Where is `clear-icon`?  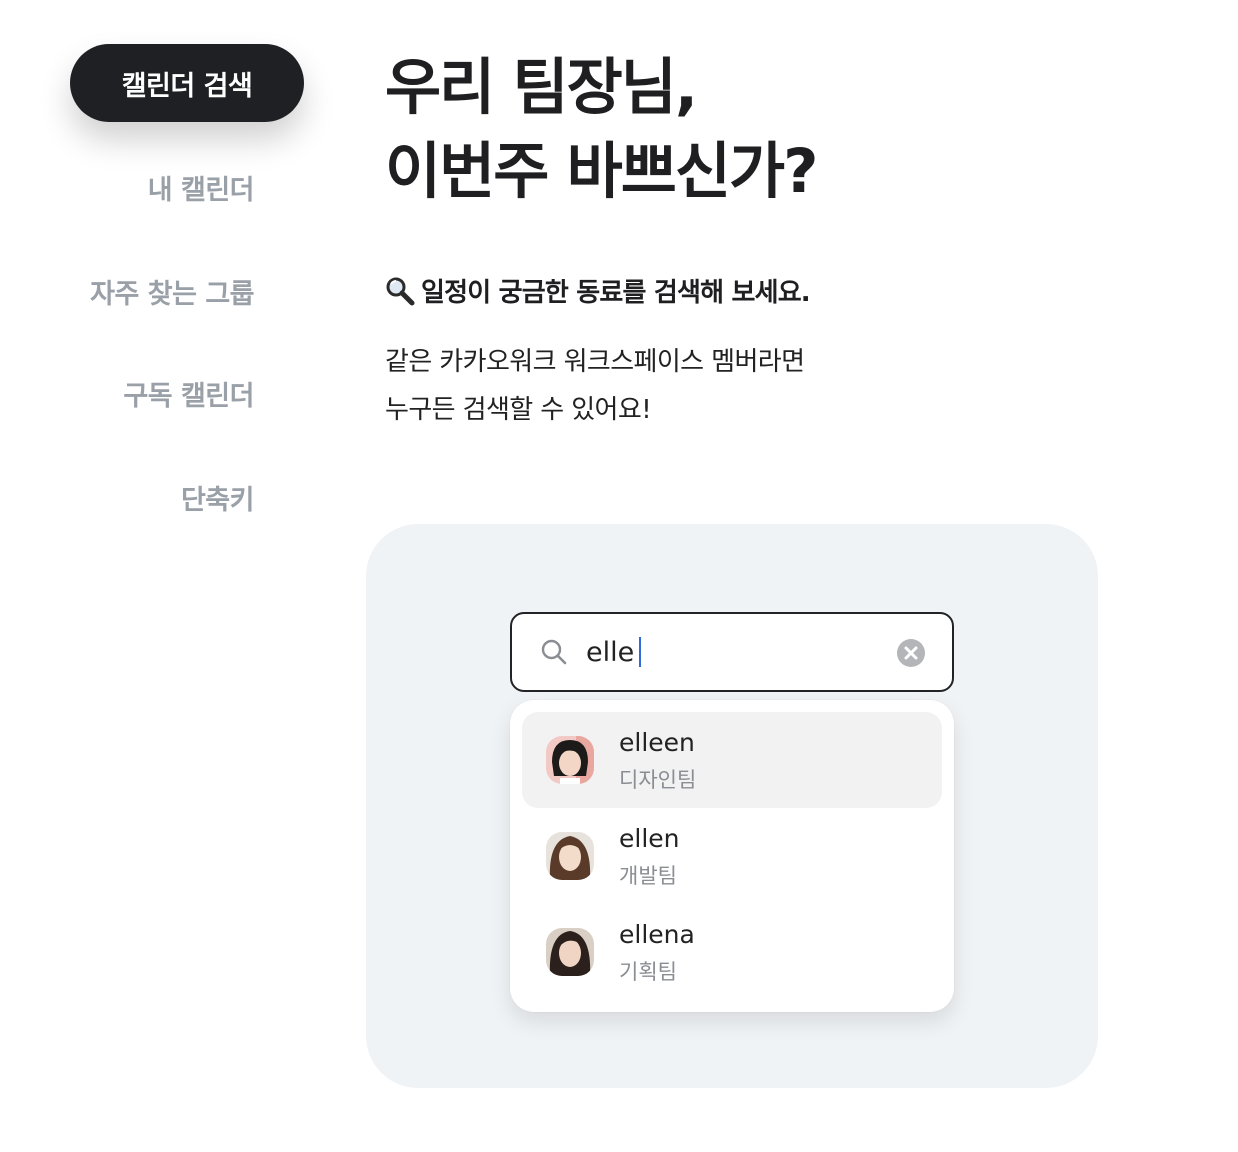 clear-icon is located at coordinates (911, 653).